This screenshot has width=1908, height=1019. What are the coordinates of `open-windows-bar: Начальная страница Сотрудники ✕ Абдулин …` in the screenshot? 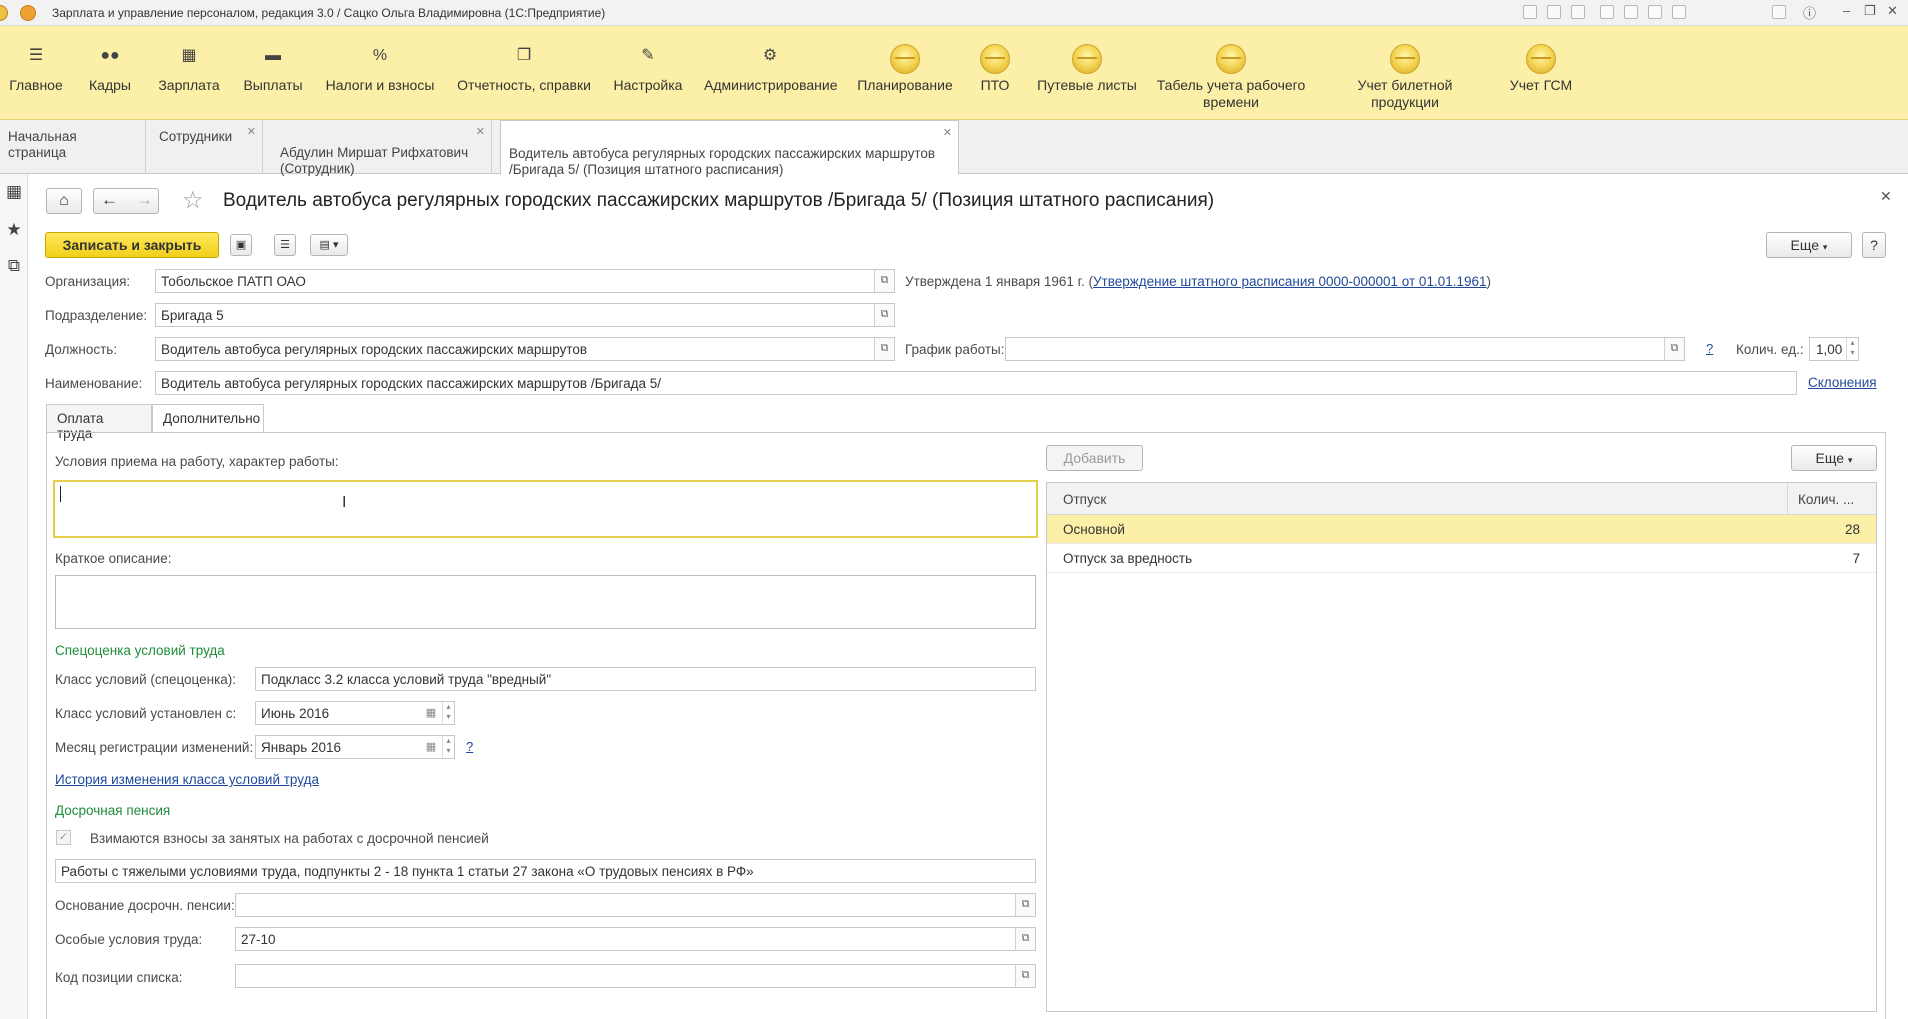 It's located at (954, 148).